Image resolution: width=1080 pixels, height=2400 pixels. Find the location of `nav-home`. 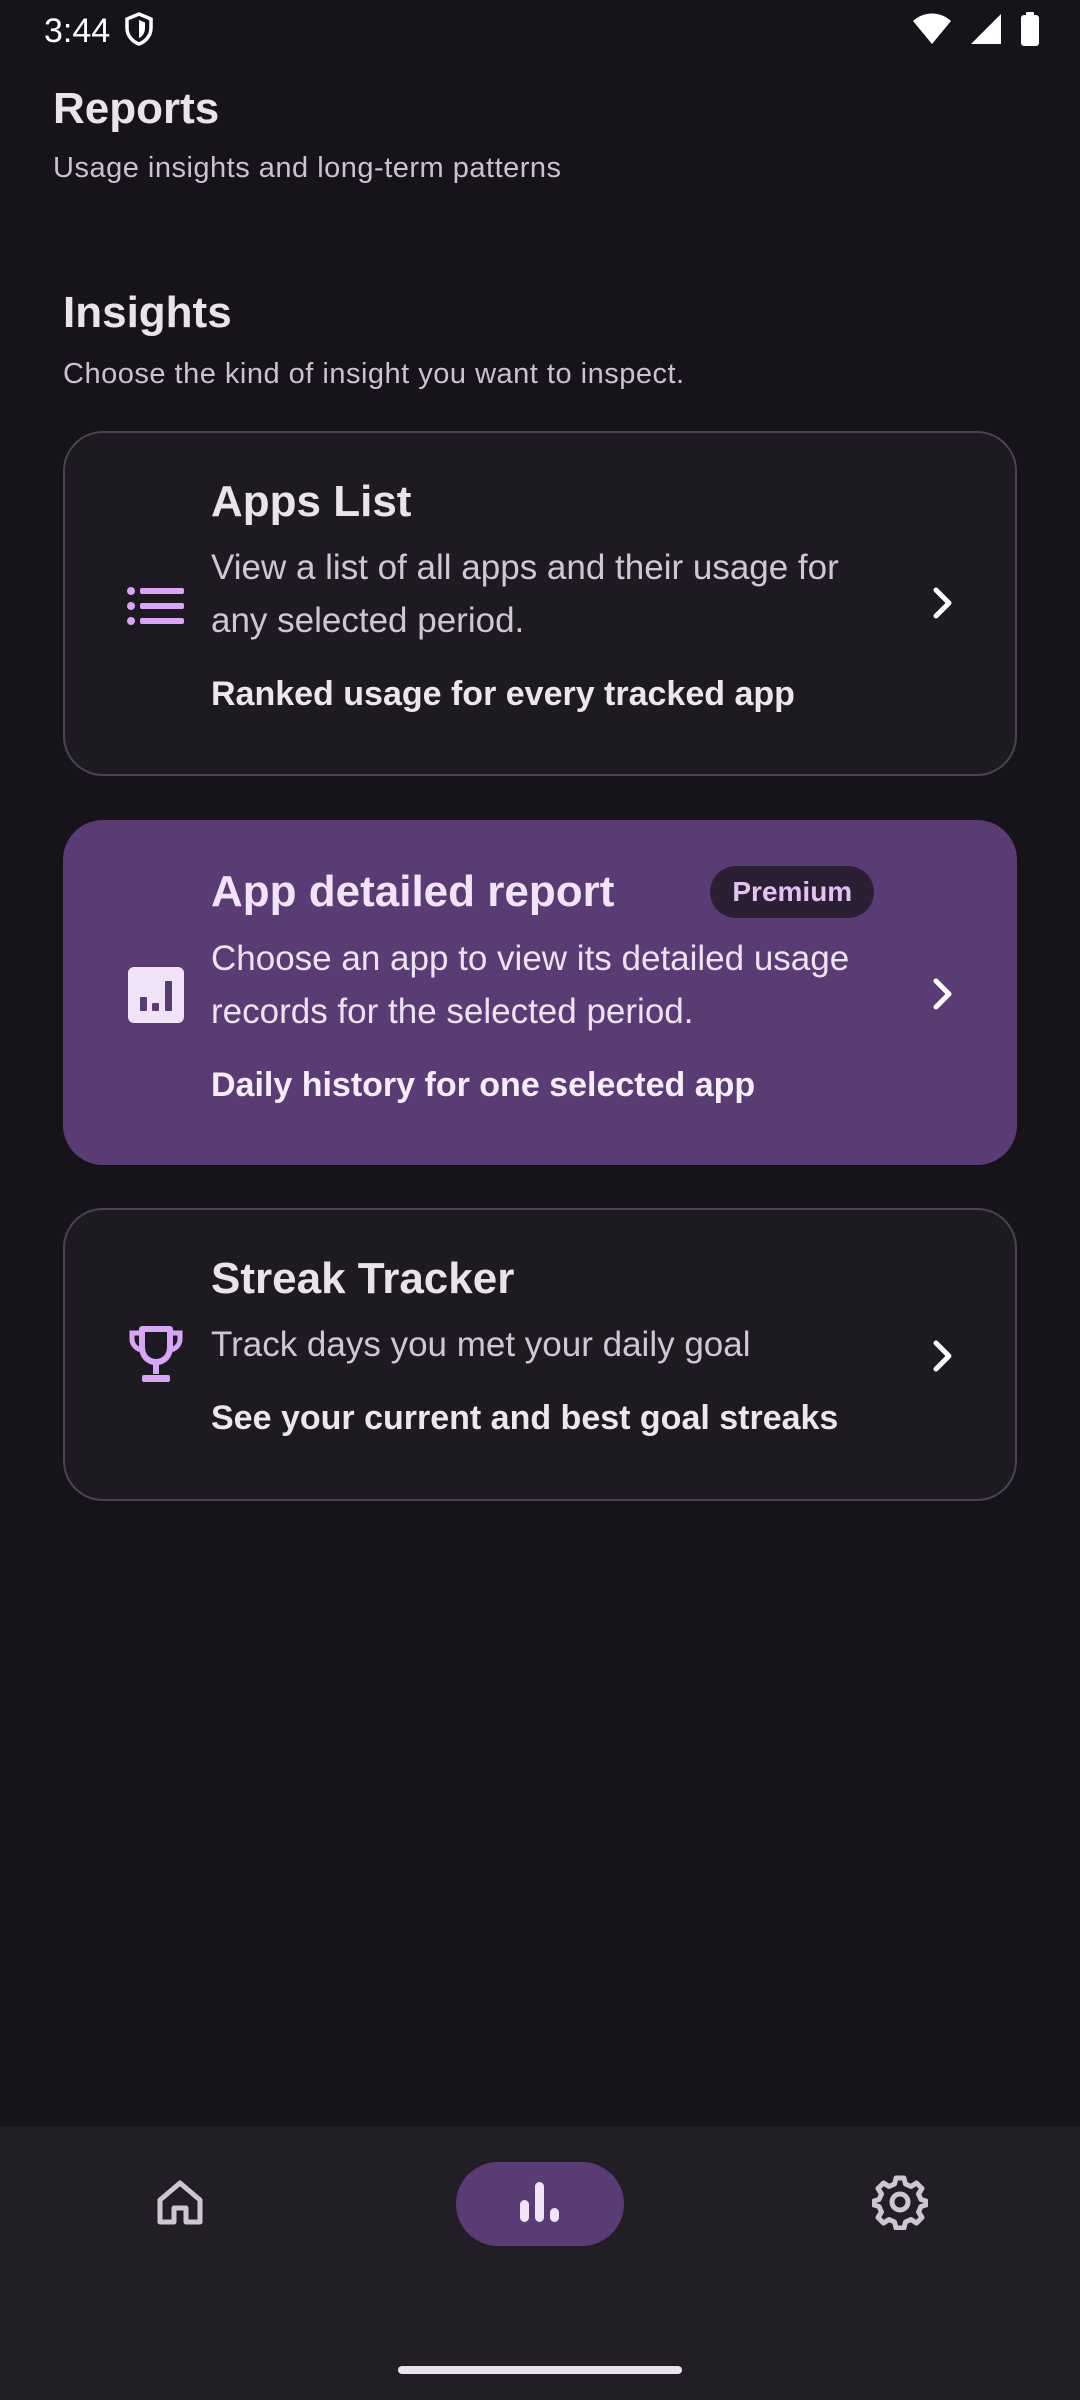

nav-home is located at coordinates (180, 2204).